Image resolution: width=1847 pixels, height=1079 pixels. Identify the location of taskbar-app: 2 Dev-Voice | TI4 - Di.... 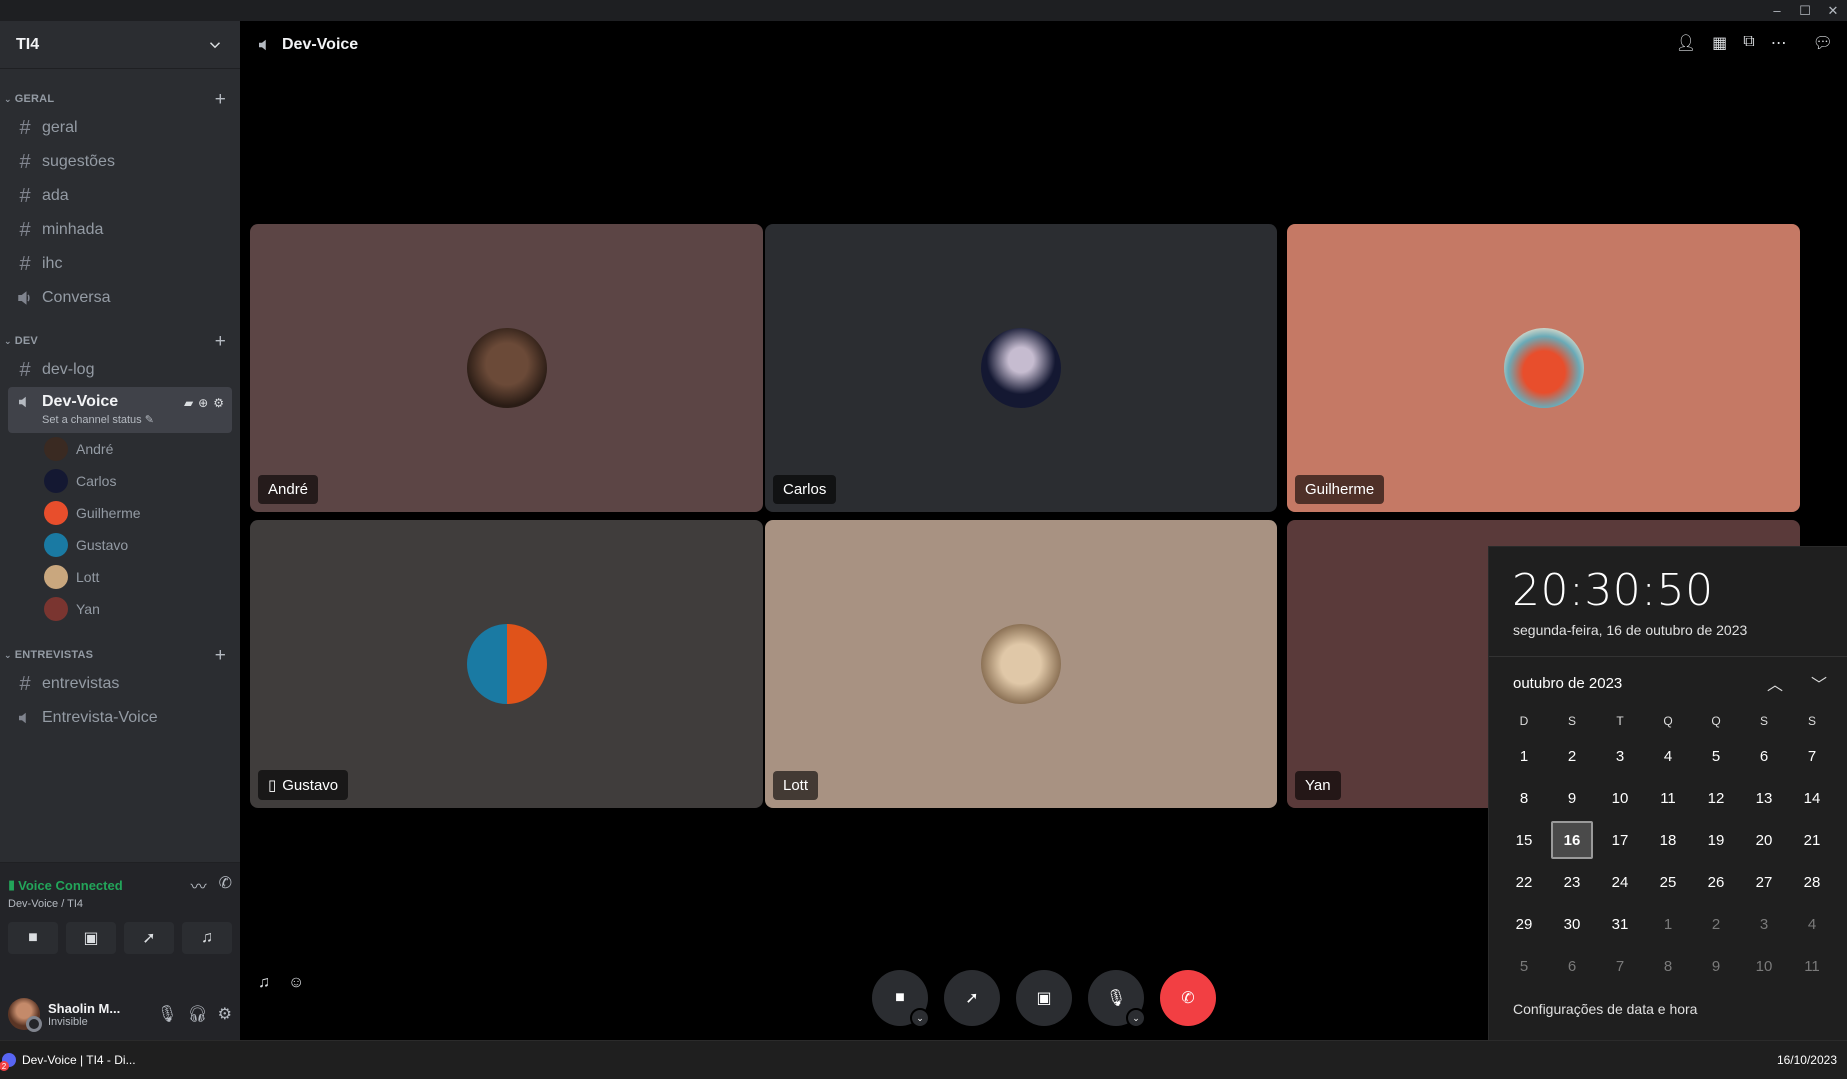
(68, 1062).